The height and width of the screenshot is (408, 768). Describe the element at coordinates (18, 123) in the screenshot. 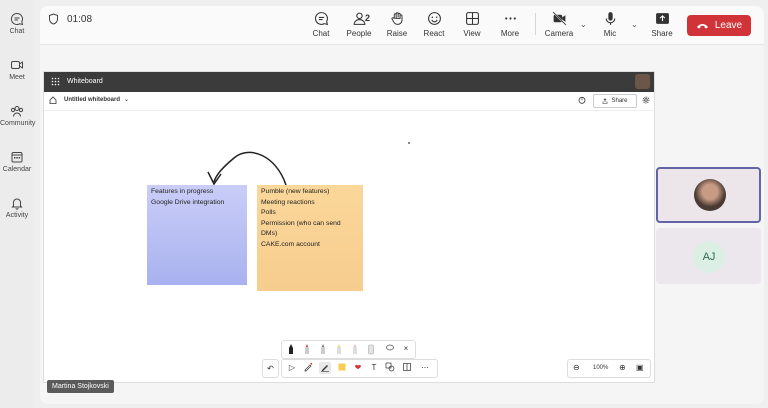

I see `rail-label-community: Community` at that location.